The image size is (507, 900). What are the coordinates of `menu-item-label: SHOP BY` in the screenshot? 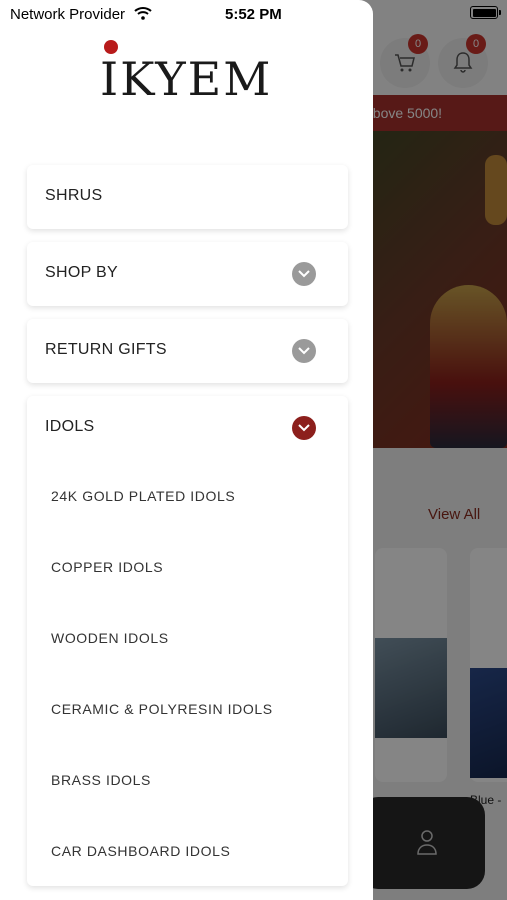 It's located at (81, 272).